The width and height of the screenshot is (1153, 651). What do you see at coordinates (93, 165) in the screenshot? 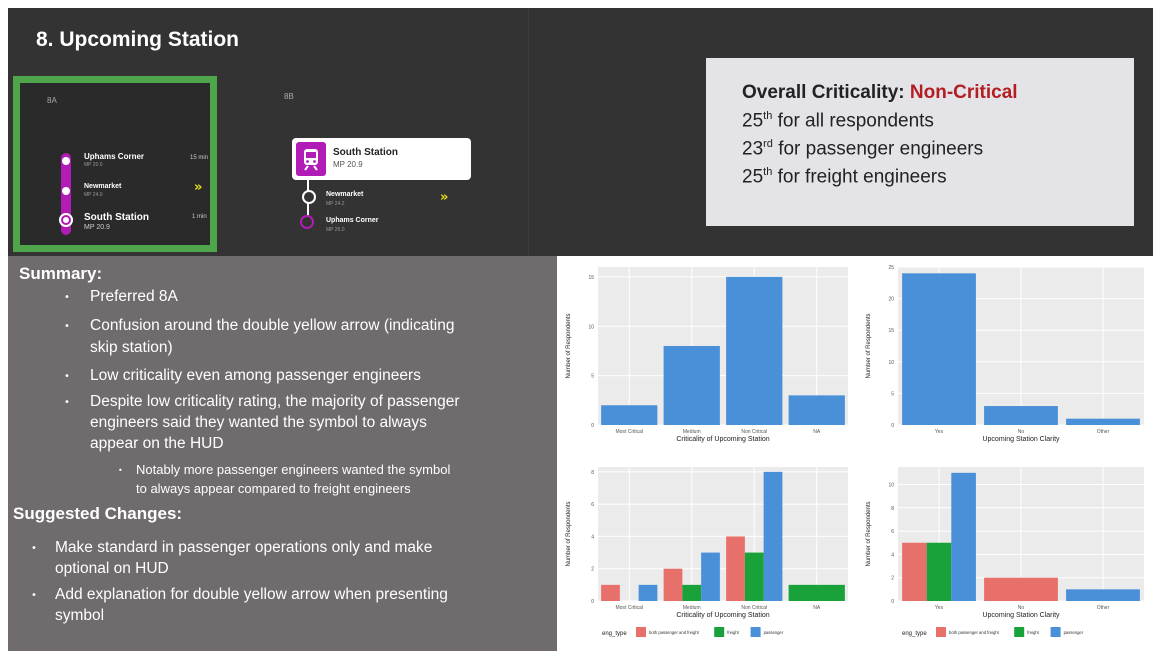
I see `station-mp: MP 20.0` at bounding box center [93, 165].